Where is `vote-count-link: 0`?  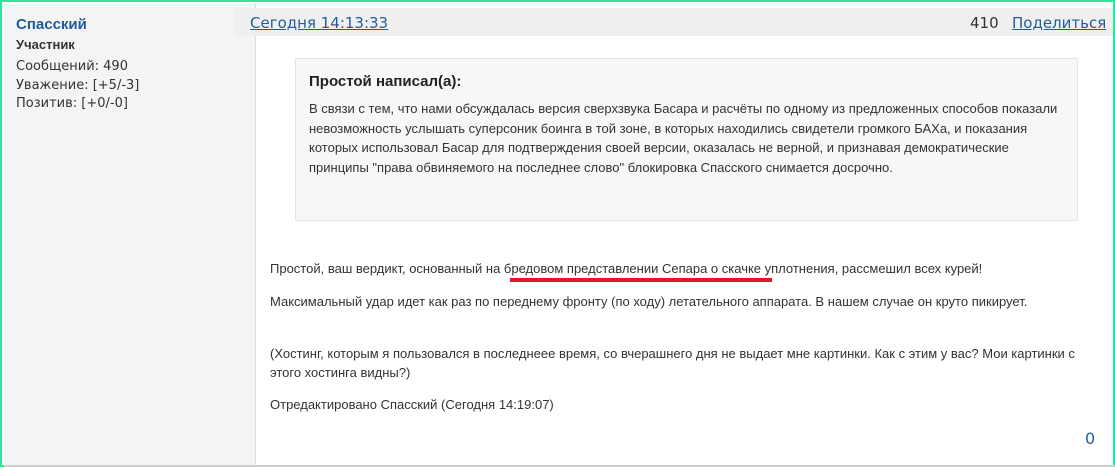
vote-count-link: 0 is located at coordinates (1090, 438).